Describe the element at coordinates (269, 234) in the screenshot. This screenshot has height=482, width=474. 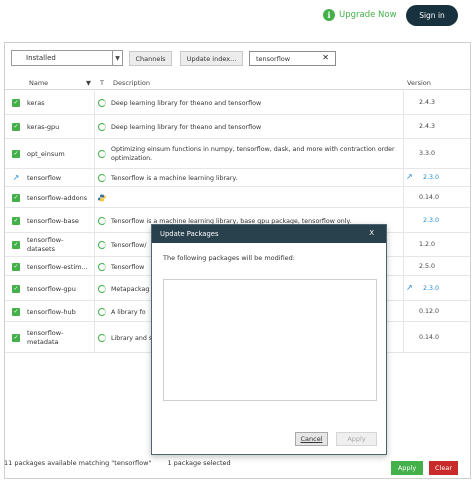
I see `dialog-title-bar: Update Packages` at that location.